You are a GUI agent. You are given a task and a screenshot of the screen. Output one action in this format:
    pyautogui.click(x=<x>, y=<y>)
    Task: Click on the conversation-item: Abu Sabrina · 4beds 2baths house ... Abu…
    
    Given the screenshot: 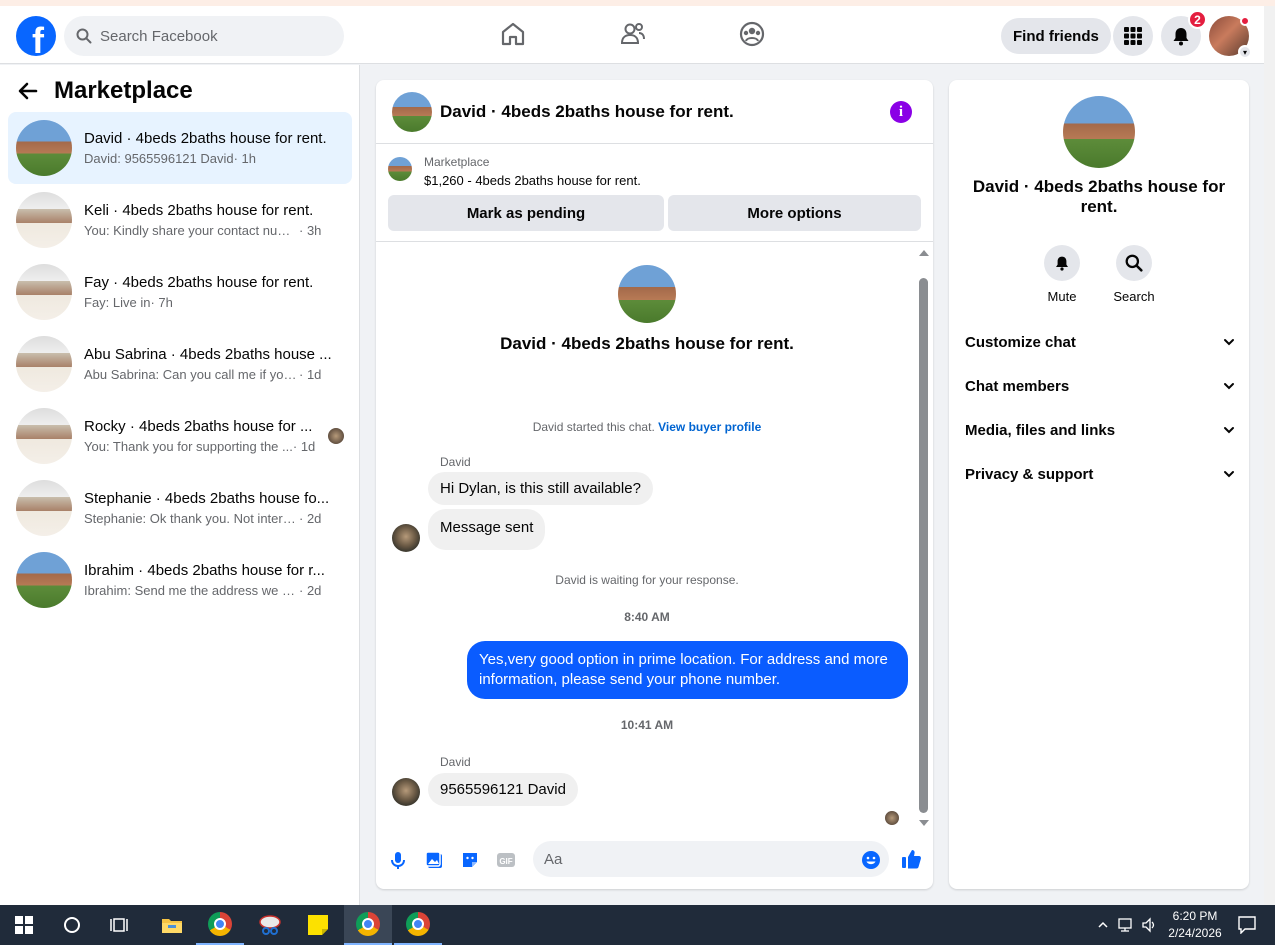 What is the action you would take?
    pyautogui.click(x=180, y=364)
    